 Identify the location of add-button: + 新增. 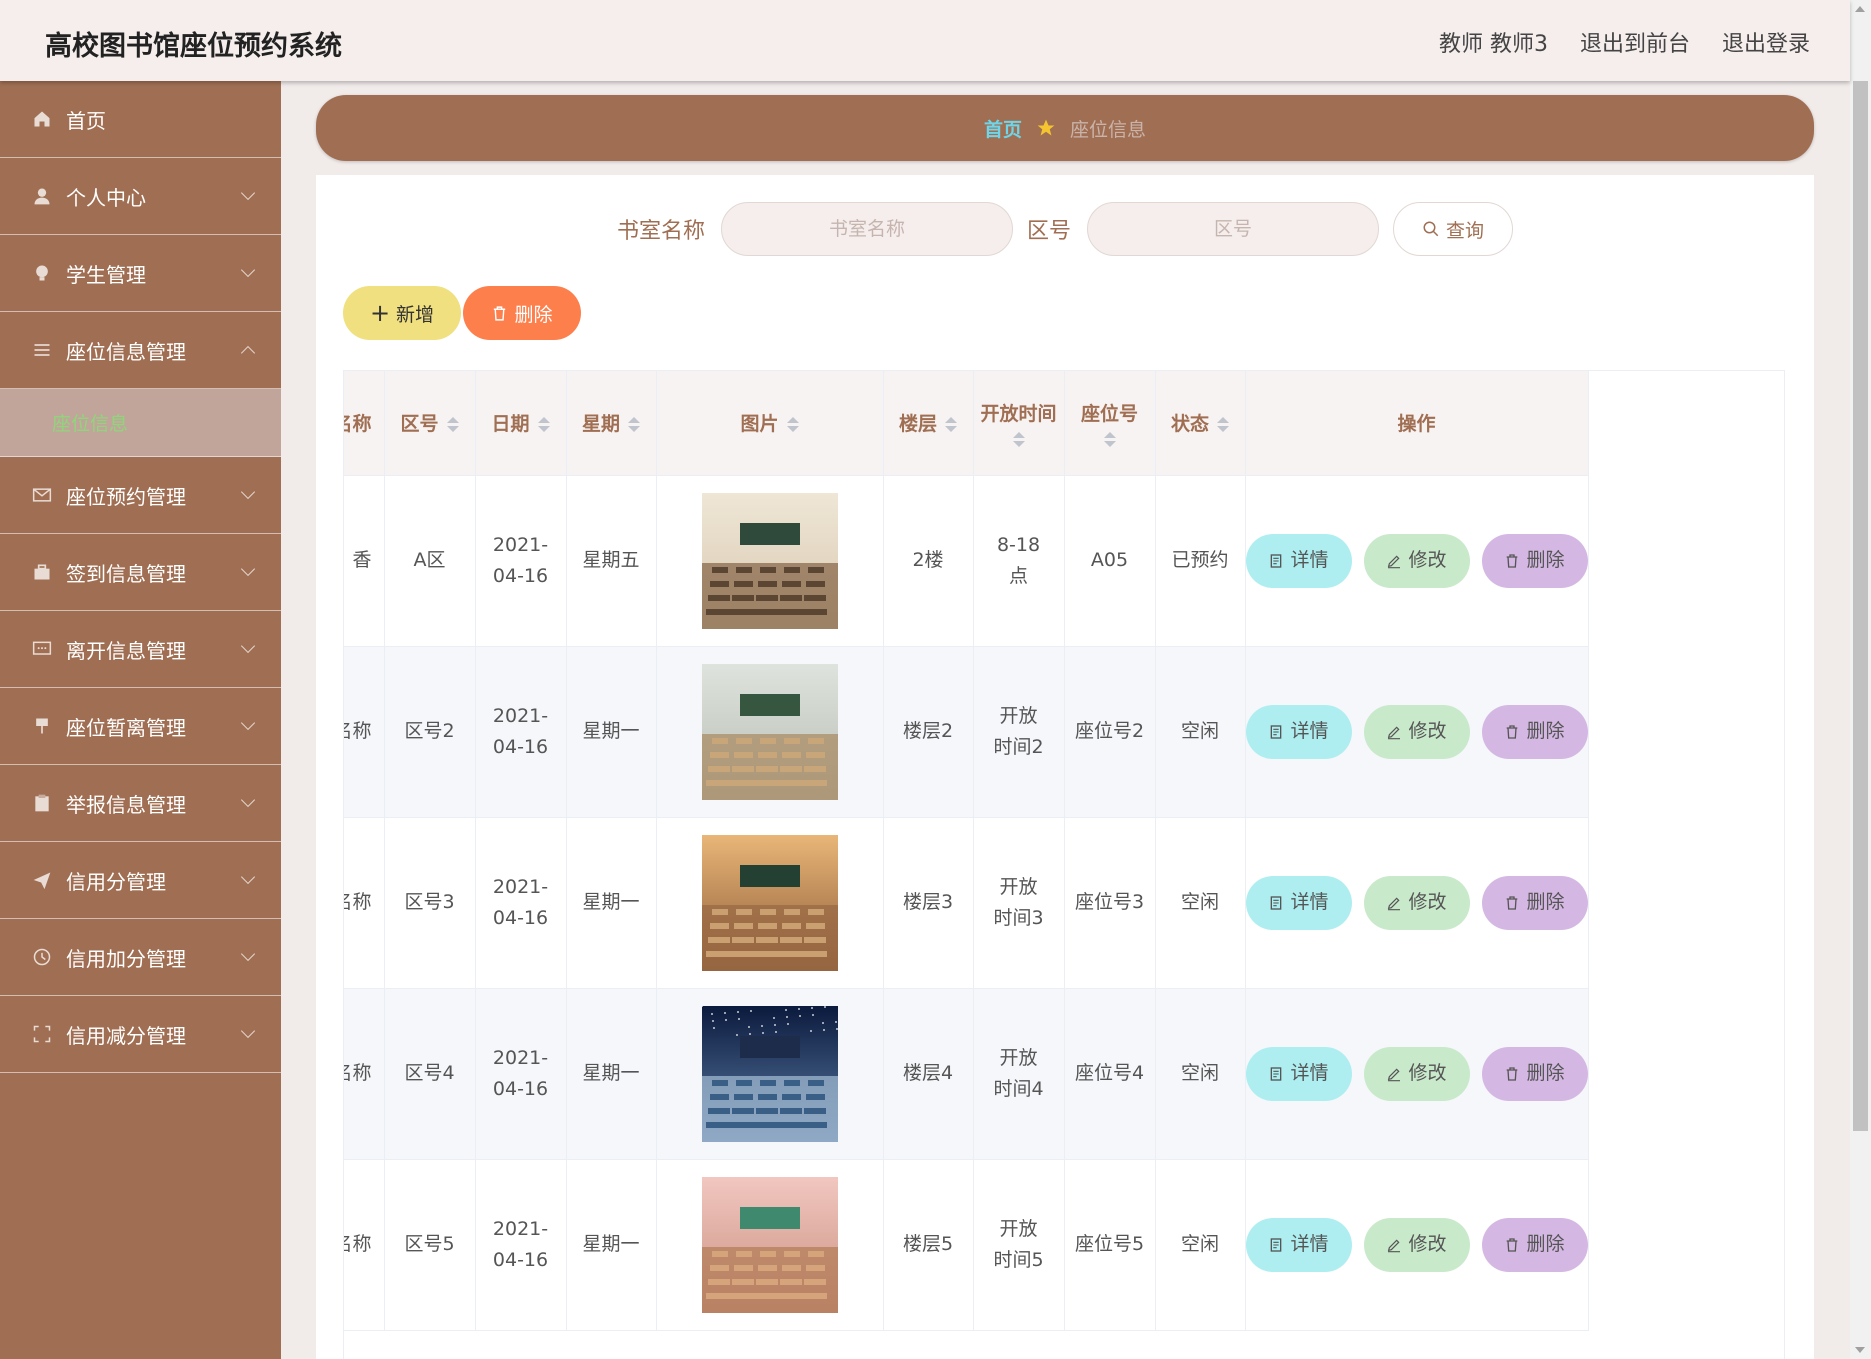
(402, 313).